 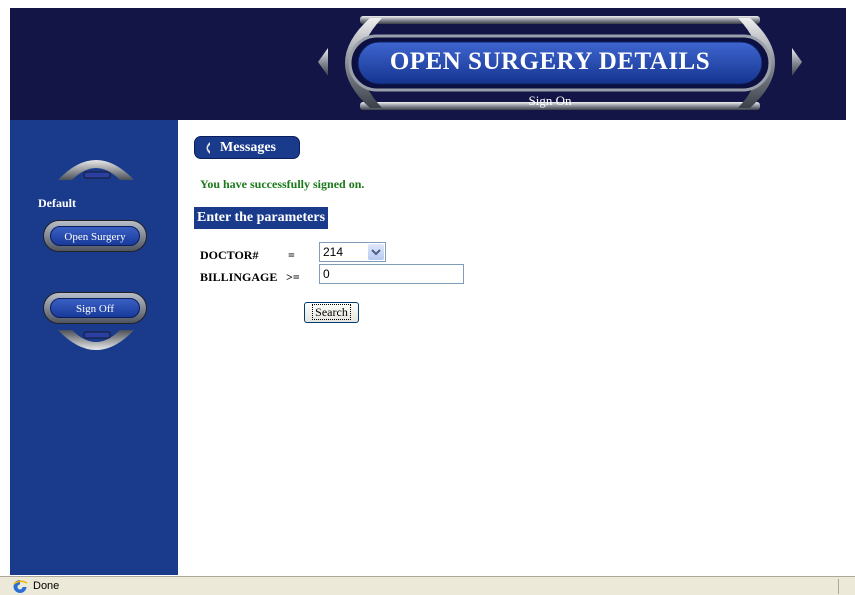 What do you see at coordinates (96, 340) in the screenshot?
I see `sidebar-bottom-ornament-icon` at bounding box center [96, 340].